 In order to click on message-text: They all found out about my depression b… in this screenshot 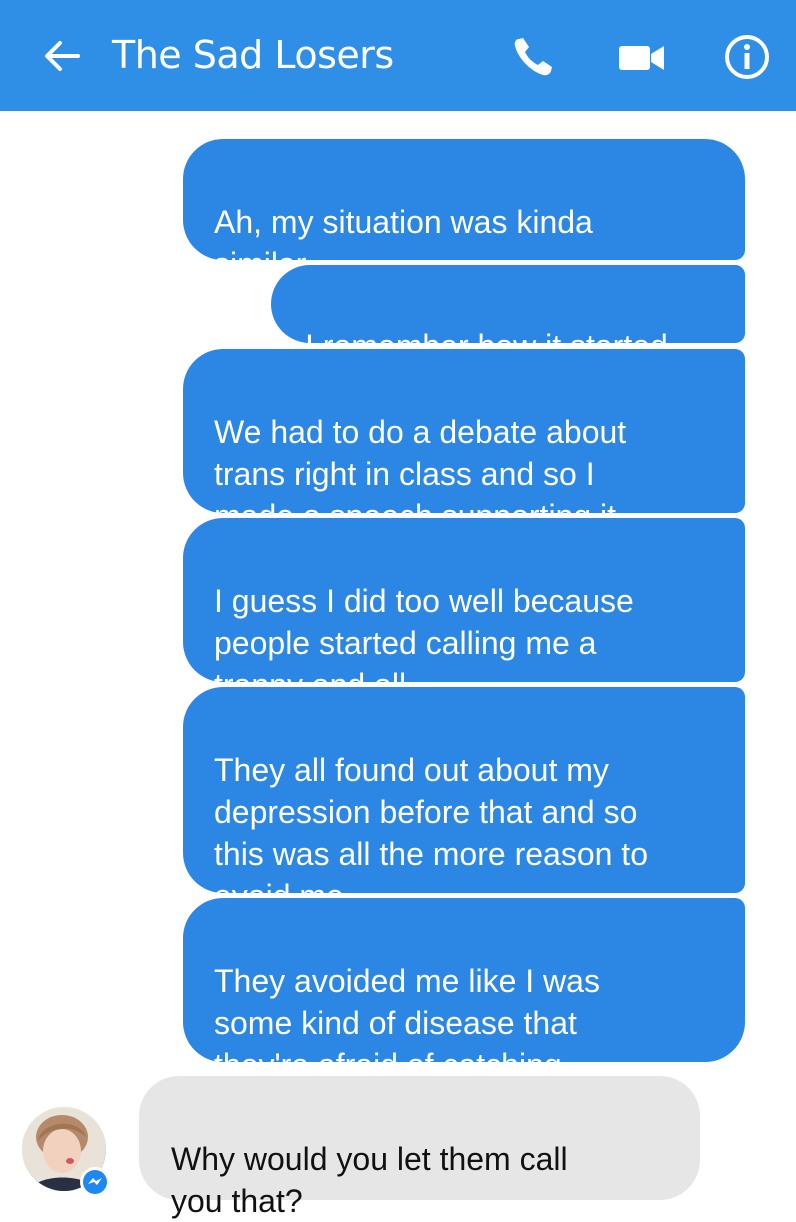, I will do `click(431, 833)`.